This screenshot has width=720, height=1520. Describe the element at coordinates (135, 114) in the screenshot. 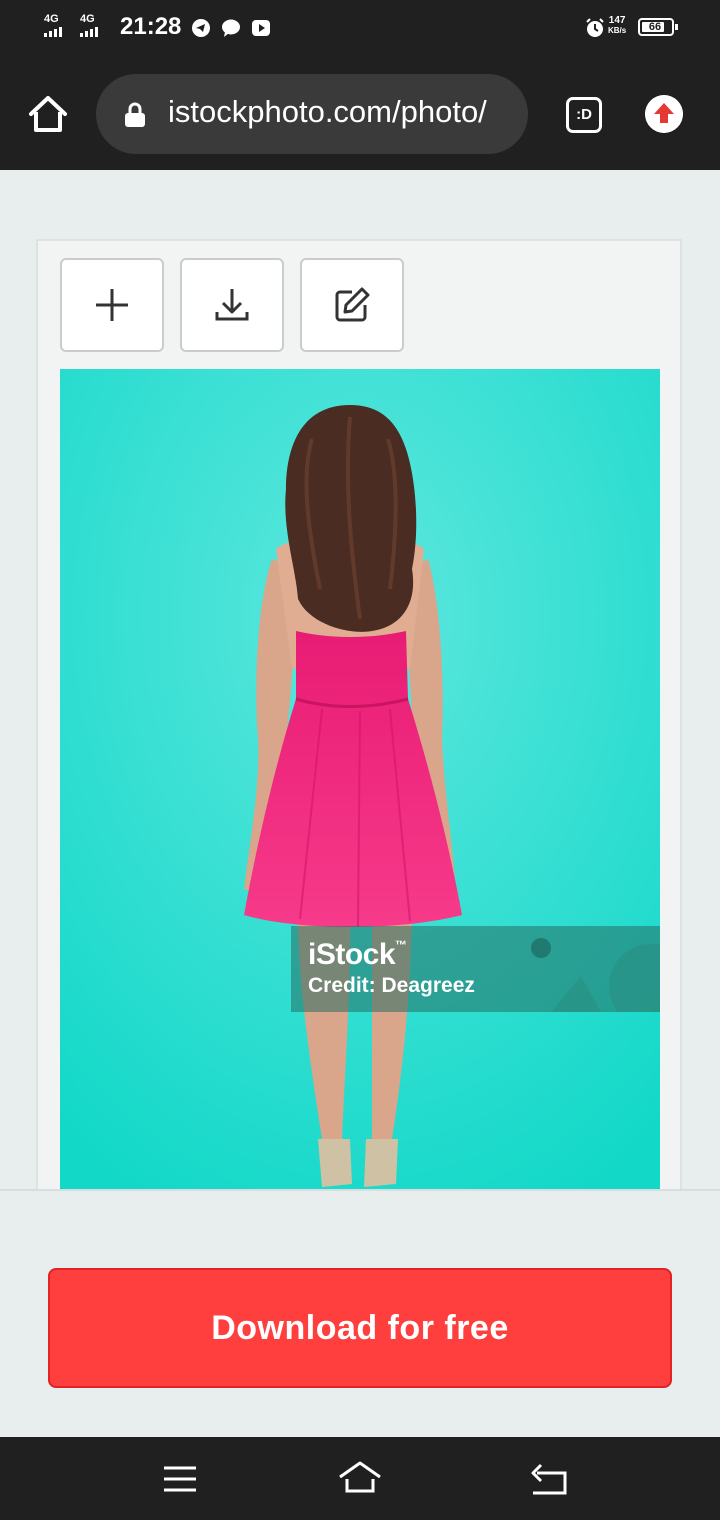

I see `lock-icon` at that location.